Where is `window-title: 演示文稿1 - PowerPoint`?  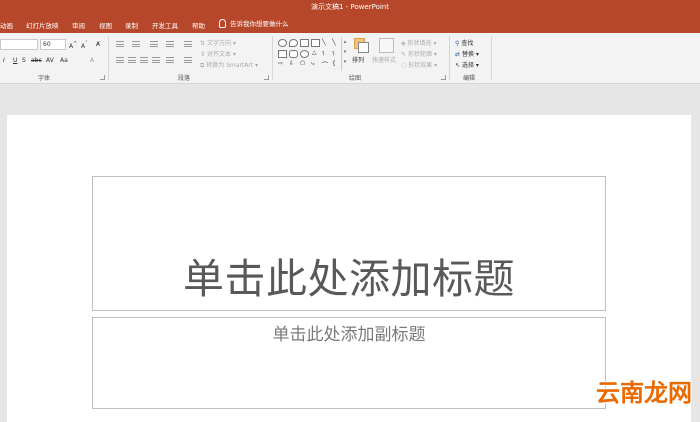 window-title: 演示文稿1 - PowerPoint is located at coordinates (350, 7).